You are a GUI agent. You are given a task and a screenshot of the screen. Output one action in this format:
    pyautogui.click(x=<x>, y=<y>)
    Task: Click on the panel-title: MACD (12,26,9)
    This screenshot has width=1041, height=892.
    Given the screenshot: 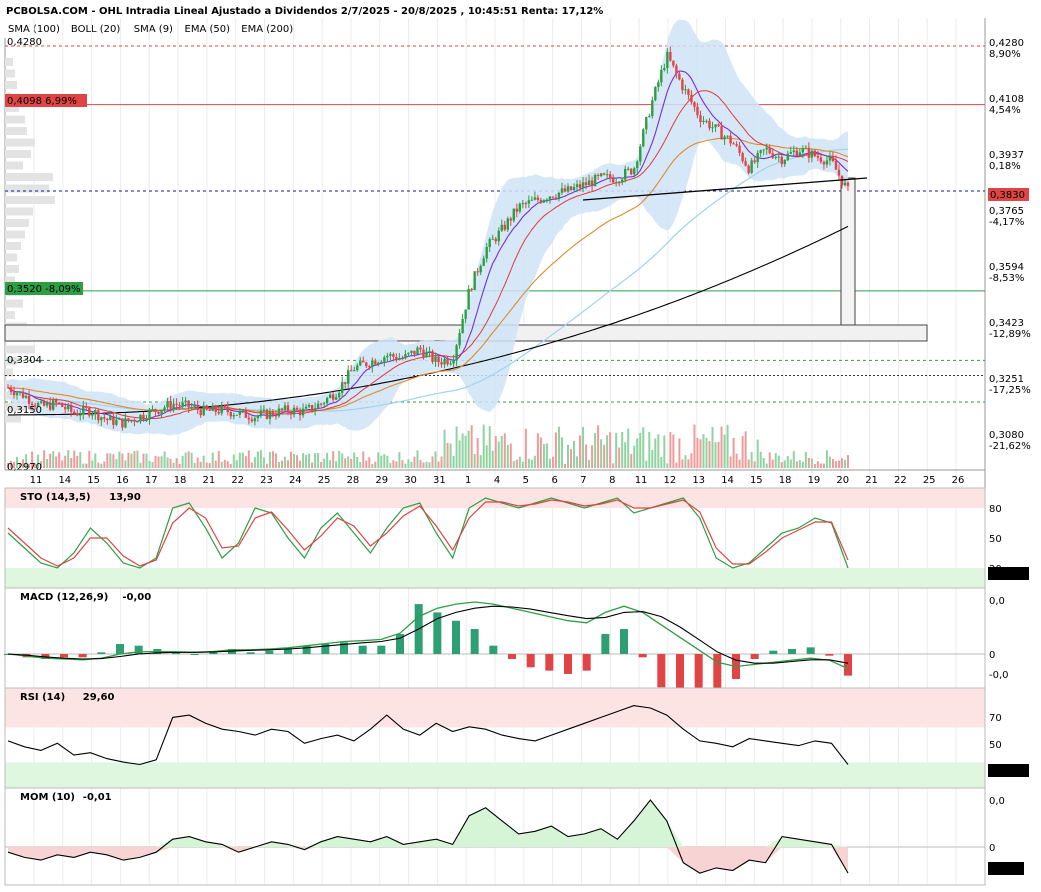 What is the action you would take?
    pyautogui.click(x=64, y=597)
    